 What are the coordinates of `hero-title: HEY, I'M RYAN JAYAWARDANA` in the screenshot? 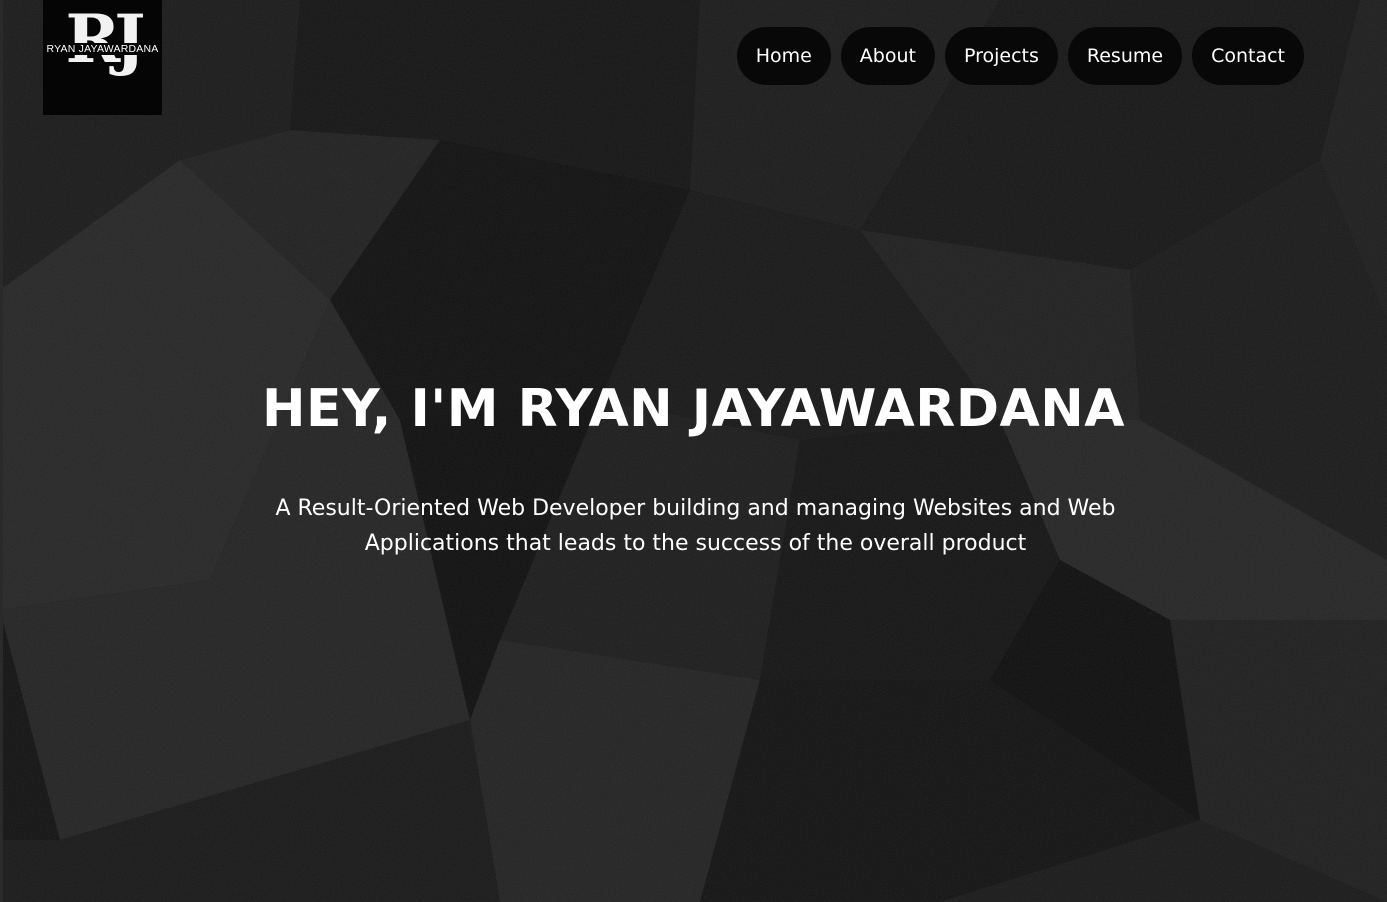 It's located at (693, 409).